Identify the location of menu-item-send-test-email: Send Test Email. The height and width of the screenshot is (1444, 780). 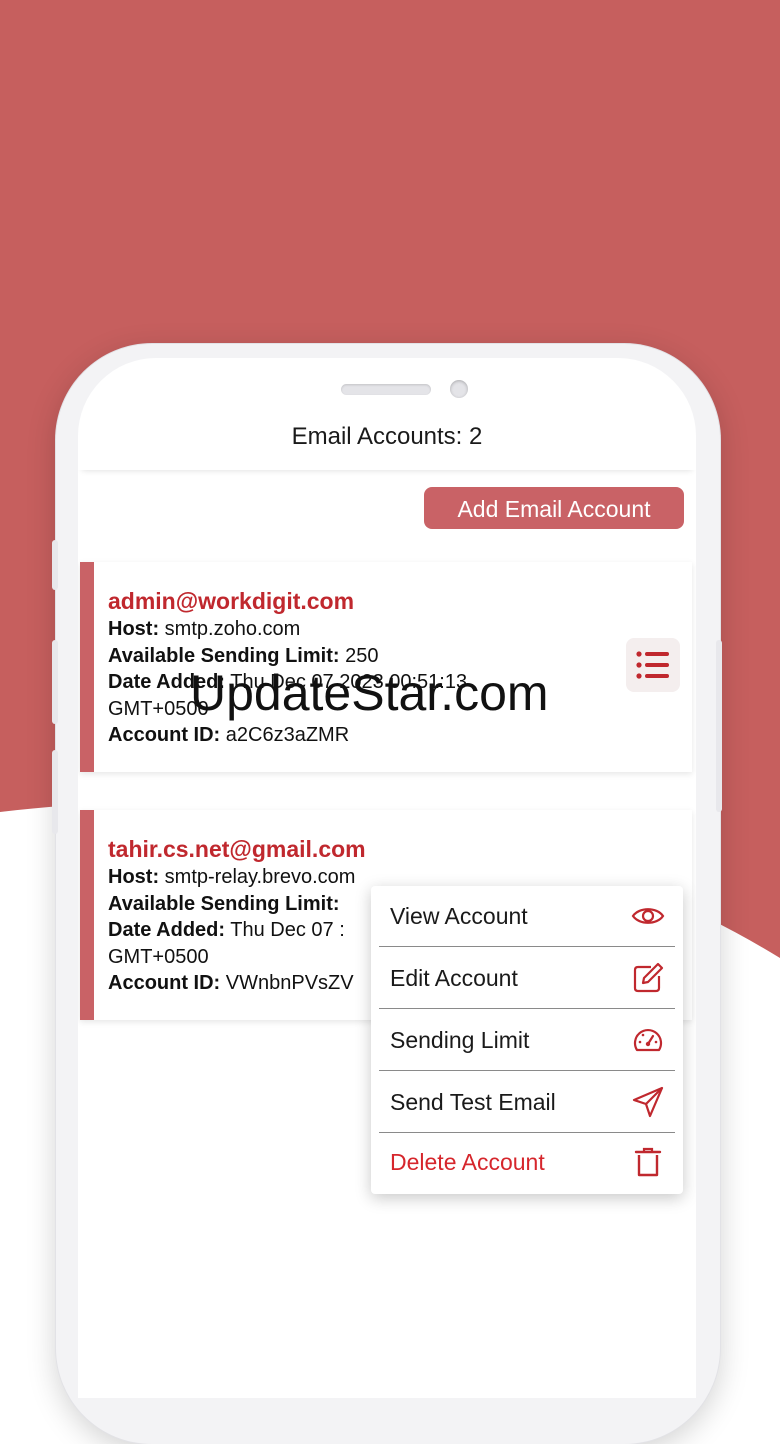
(527, 1102).